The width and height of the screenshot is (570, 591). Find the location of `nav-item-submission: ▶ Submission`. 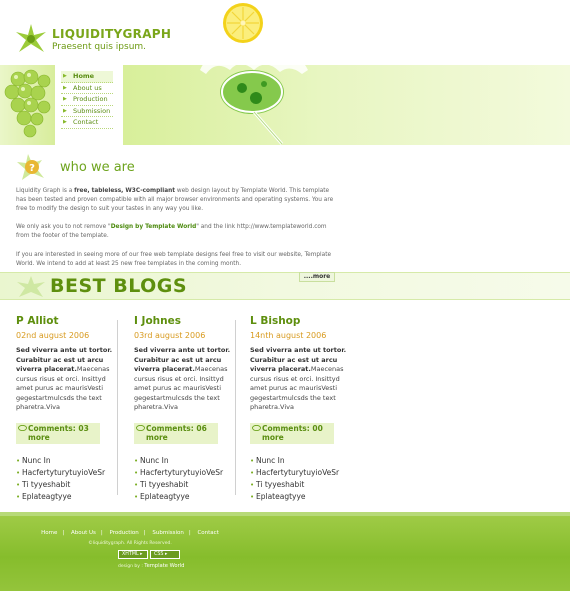

nav-item-submission: ▶ Submission is located at coordinates (87, 111).